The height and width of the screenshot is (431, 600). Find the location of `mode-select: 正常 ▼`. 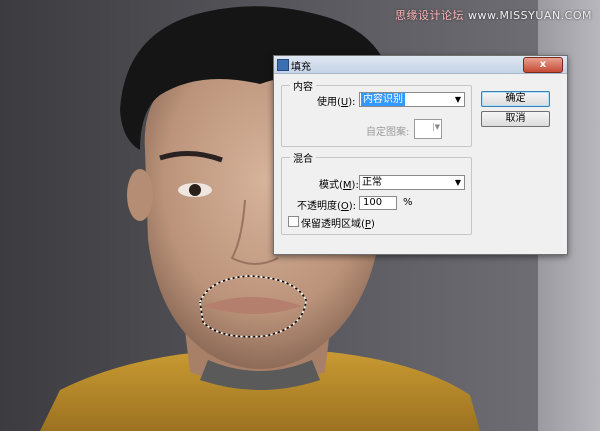

mode-select: 正常 ▼ is located at coordinates (412, 182).